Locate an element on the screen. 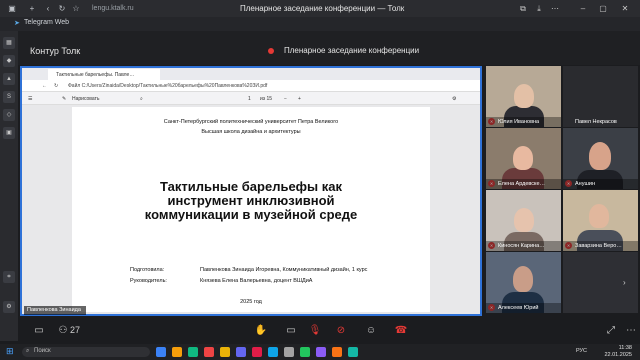  next-page-icon: › is located at coordinates (624, 282).